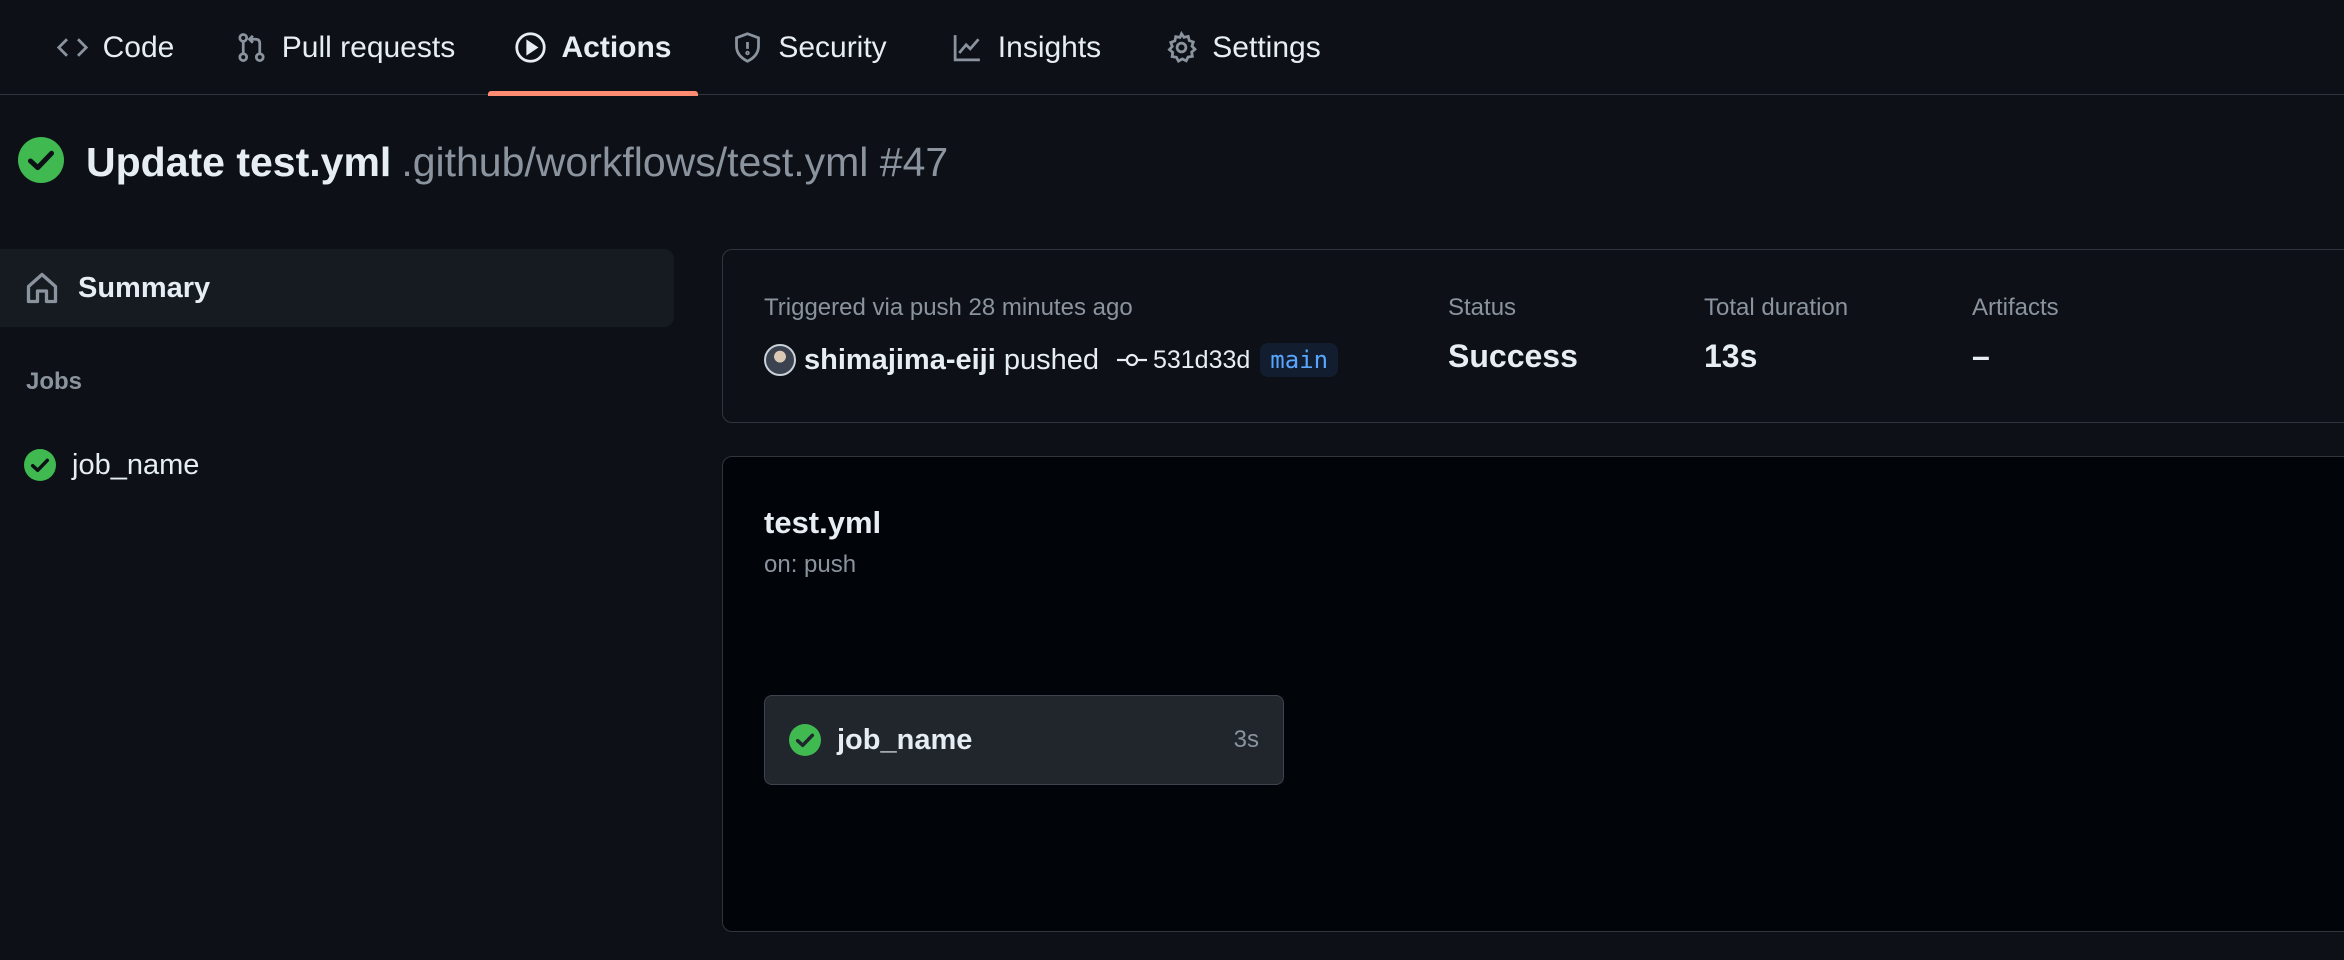 The image size is (2344, 960). Describe the element at coordinates (54, 381) in the screenshot. I see `jobs-heading: Jobs` at that location.